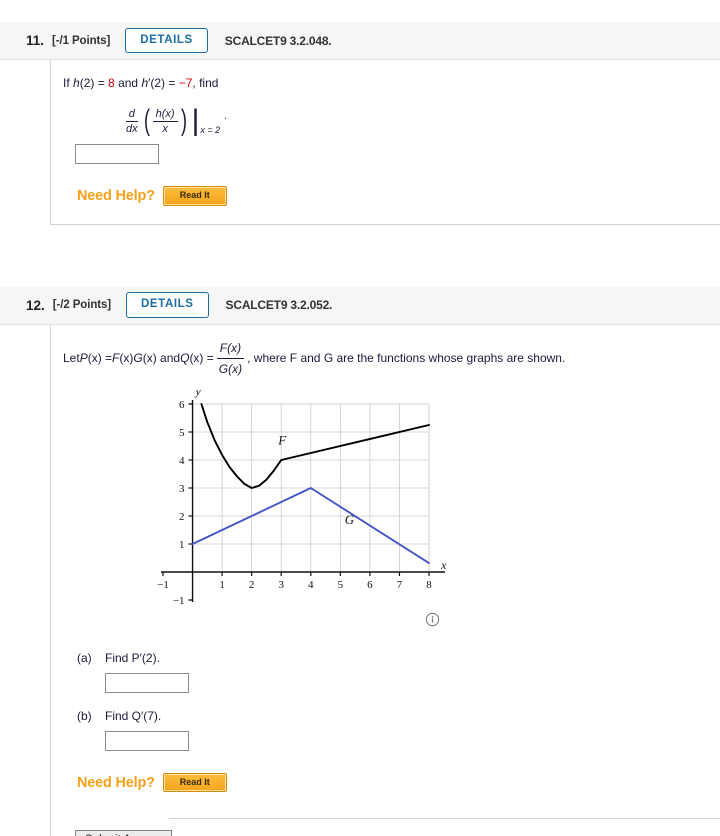  What do you see at coordinates (230, 368) in the screenshot?
I see `quotient-denominator: G(x)` at bounding box center [230, 368].